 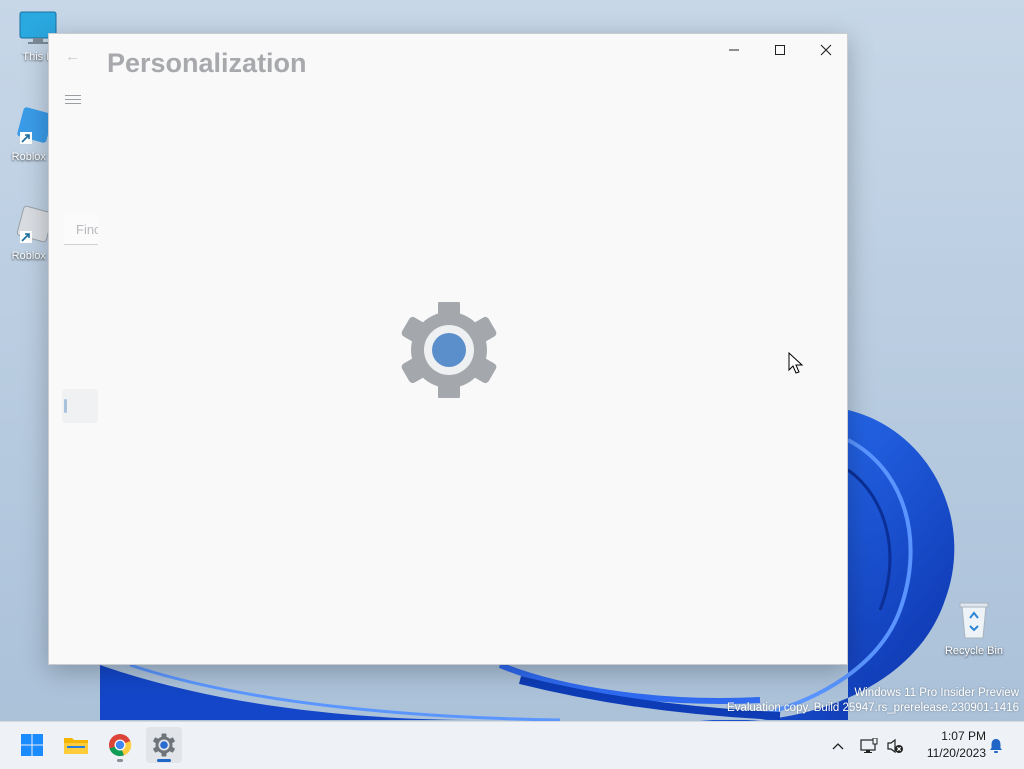 I want to click on taskbar: 1:07 PM 11/20/2023, so click(x=512, y=745).